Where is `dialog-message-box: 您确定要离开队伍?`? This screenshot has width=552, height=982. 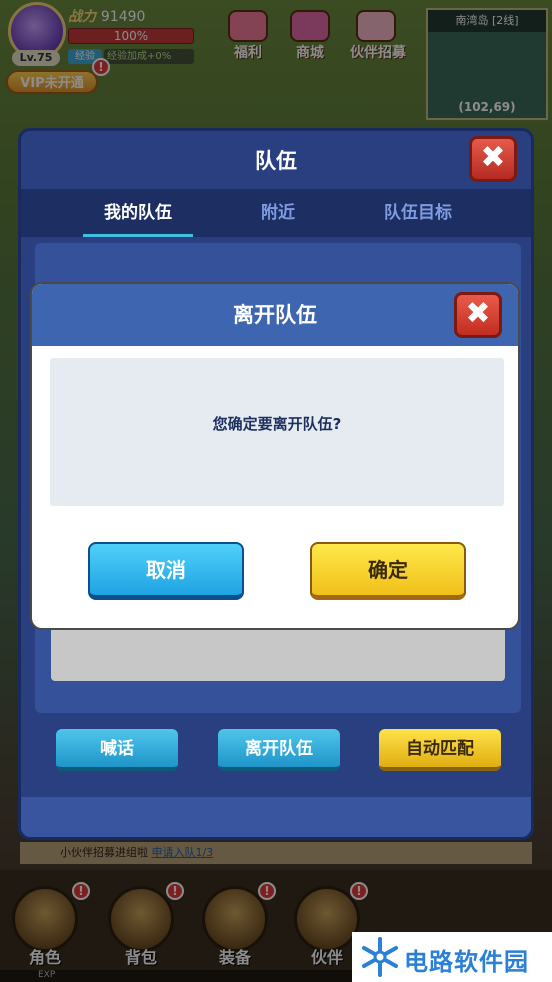
dialog-message-box: 您确定要离开队伍? is located at coordinates (277, 432).